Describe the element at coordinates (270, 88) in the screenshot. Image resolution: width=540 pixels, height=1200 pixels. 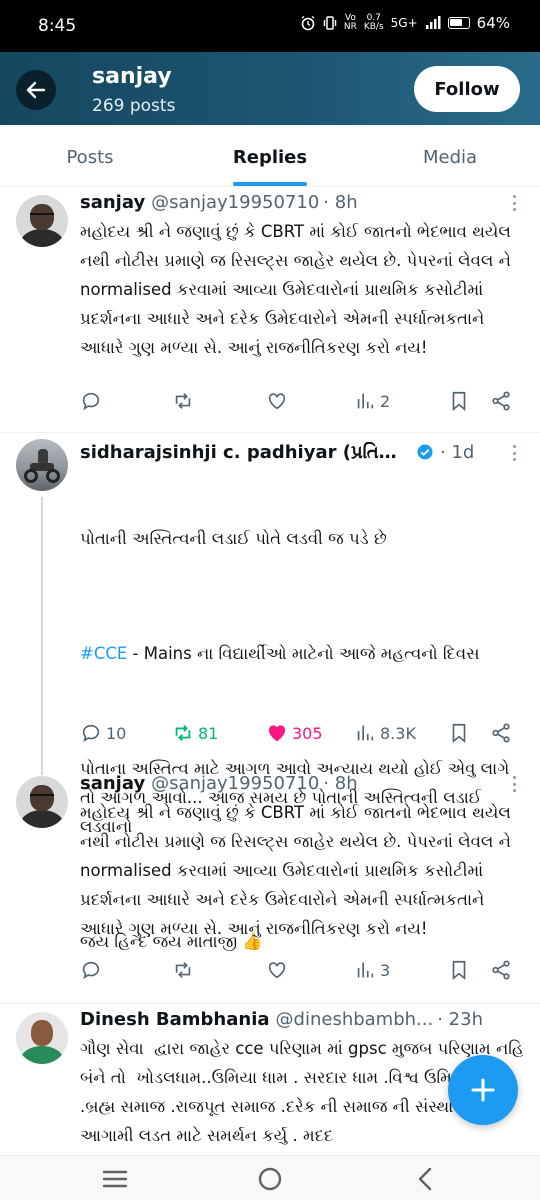
I see `profile-header: sanjay 269 posts Follow` at that location.